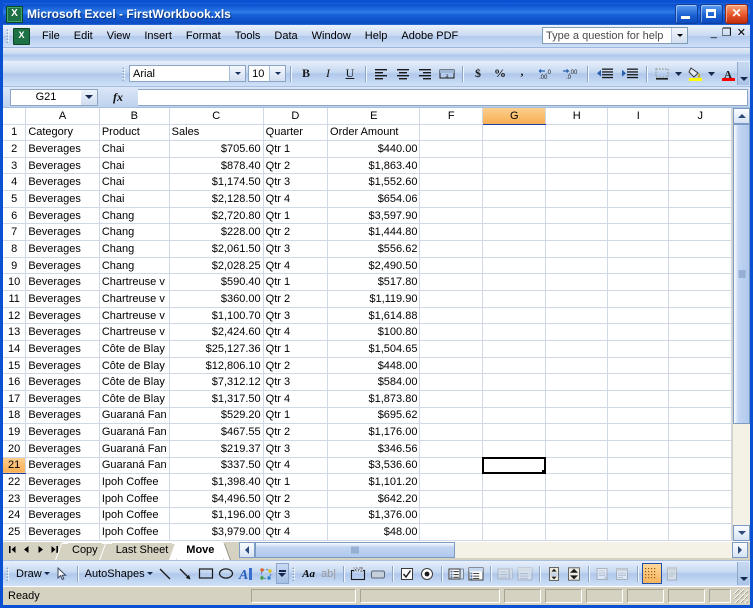 This screenshot has height=608, width=753. I want to click on doc-restore-button: ❐, so click(727, 33).